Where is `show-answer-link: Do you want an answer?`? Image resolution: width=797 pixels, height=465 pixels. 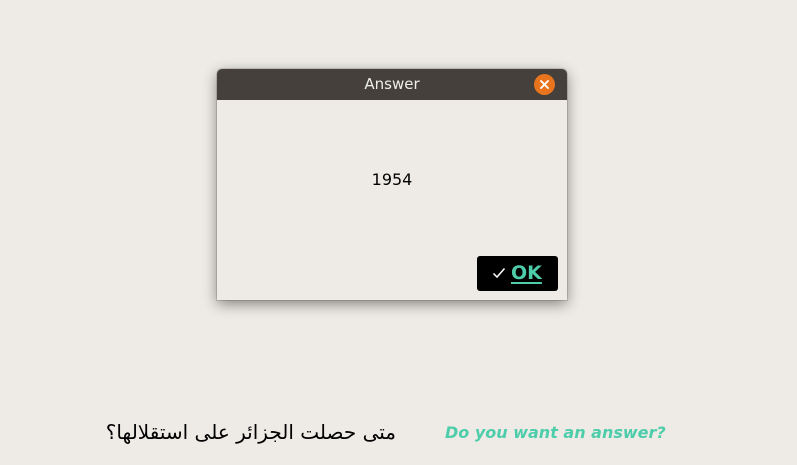 show-answer-link: Do you want an answer? is located at coordinates (555, 432).